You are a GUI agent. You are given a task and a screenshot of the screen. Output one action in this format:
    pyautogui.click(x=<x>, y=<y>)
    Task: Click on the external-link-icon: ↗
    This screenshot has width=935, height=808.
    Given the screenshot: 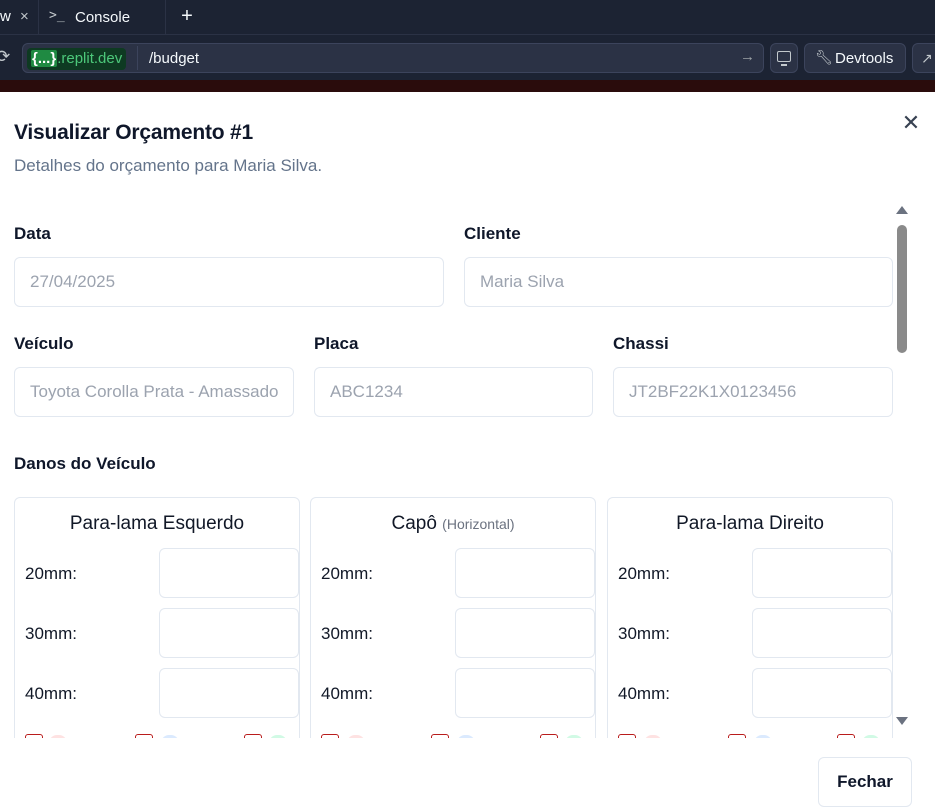 What is the action you would take?
    pyautogui.click(x=927, y=58)
    